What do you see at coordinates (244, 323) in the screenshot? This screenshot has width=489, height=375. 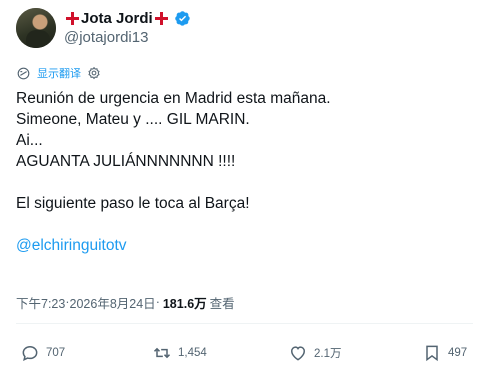 I see `divider` at bounding box center [244, 323].